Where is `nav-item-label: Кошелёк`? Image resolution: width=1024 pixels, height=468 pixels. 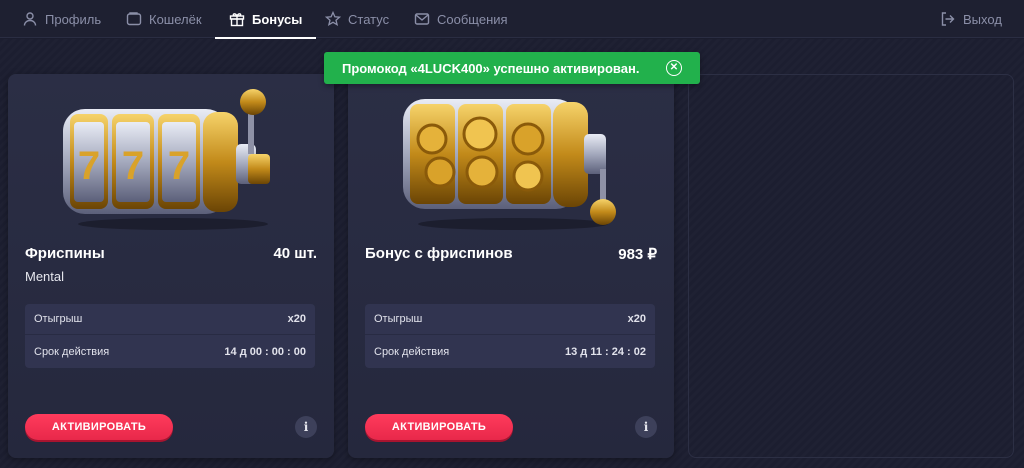
nav-item-label: Кошелёк is located at coordinates (175, 19).